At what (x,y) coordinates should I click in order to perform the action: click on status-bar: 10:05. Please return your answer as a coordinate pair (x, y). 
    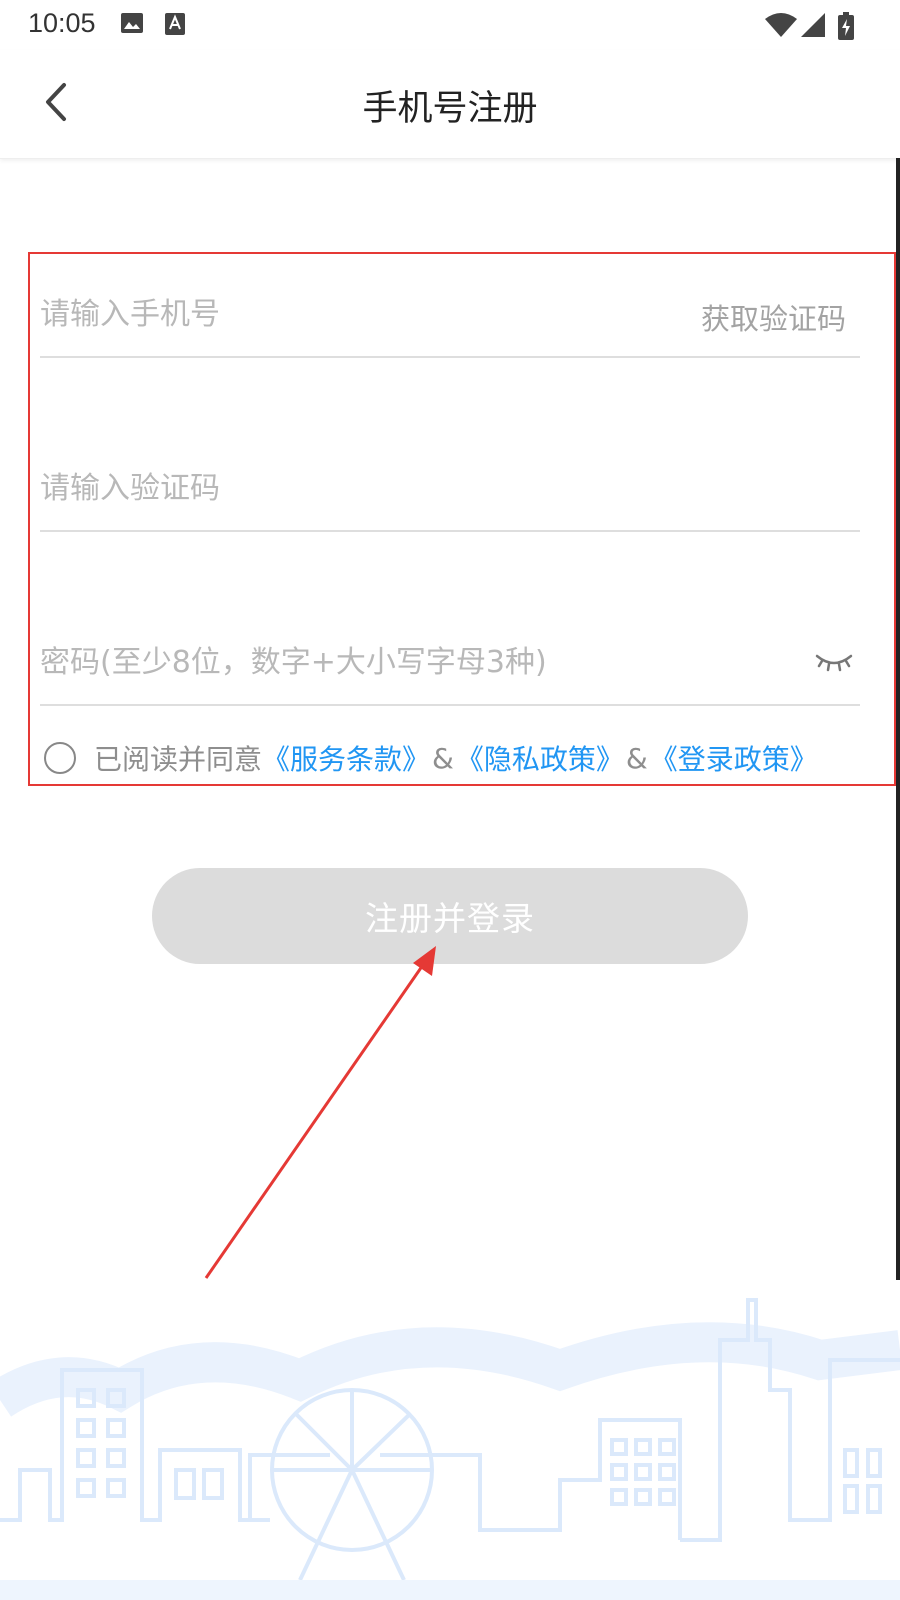
    Looking at the image, I should click on (450, 25).